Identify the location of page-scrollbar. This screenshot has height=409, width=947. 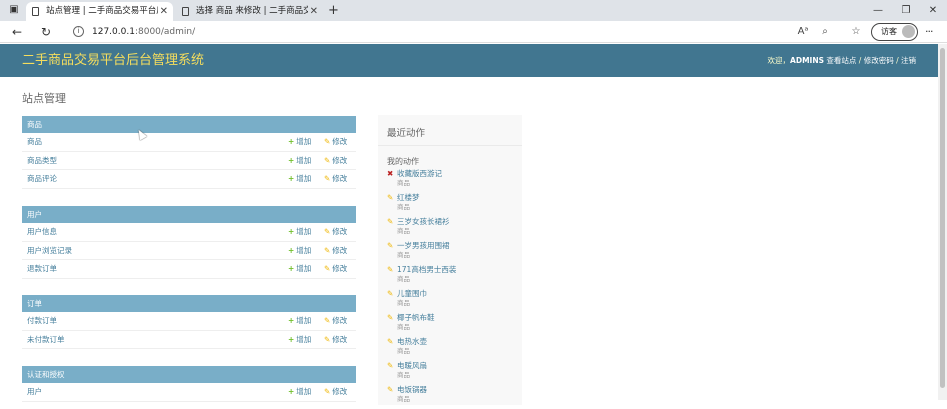
(942, 222).